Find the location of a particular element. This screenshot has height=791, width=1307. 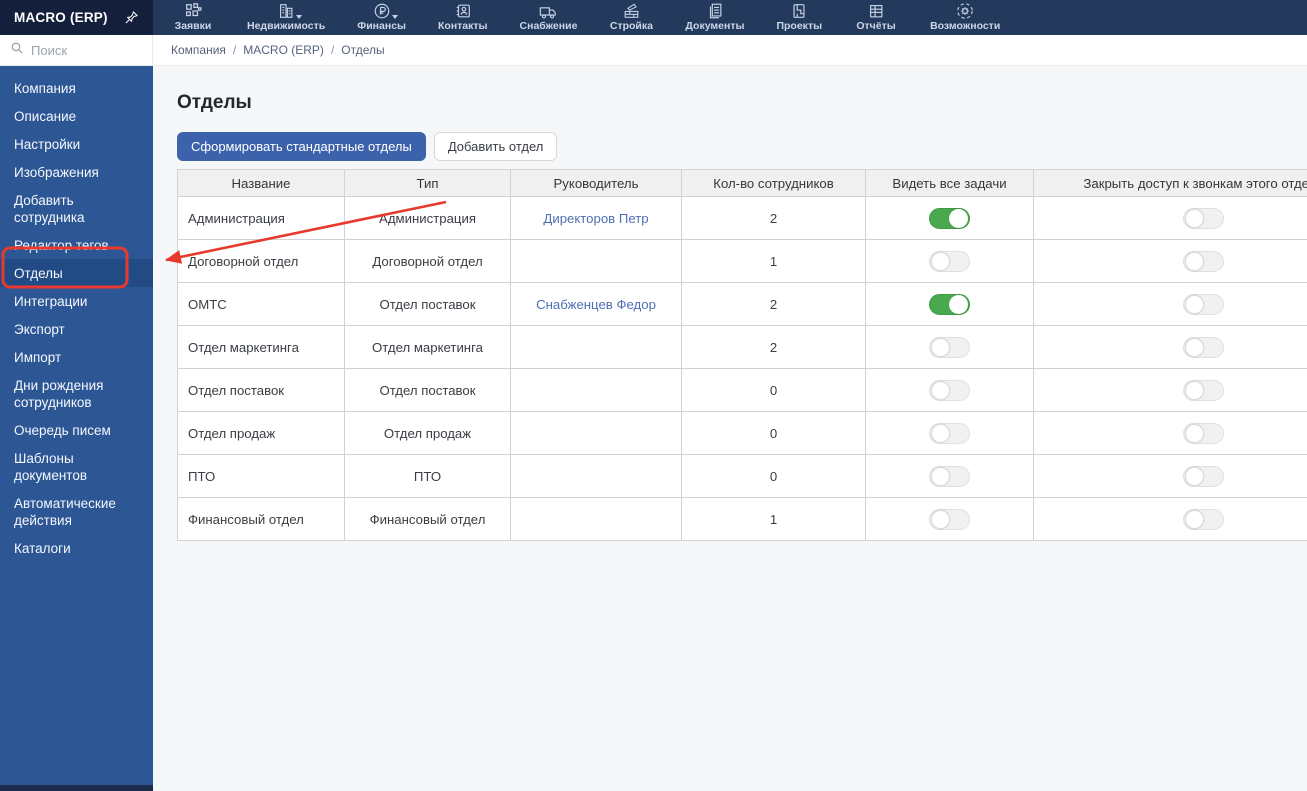

nav-item-features: Возможности is located at coordinates (965, 17).